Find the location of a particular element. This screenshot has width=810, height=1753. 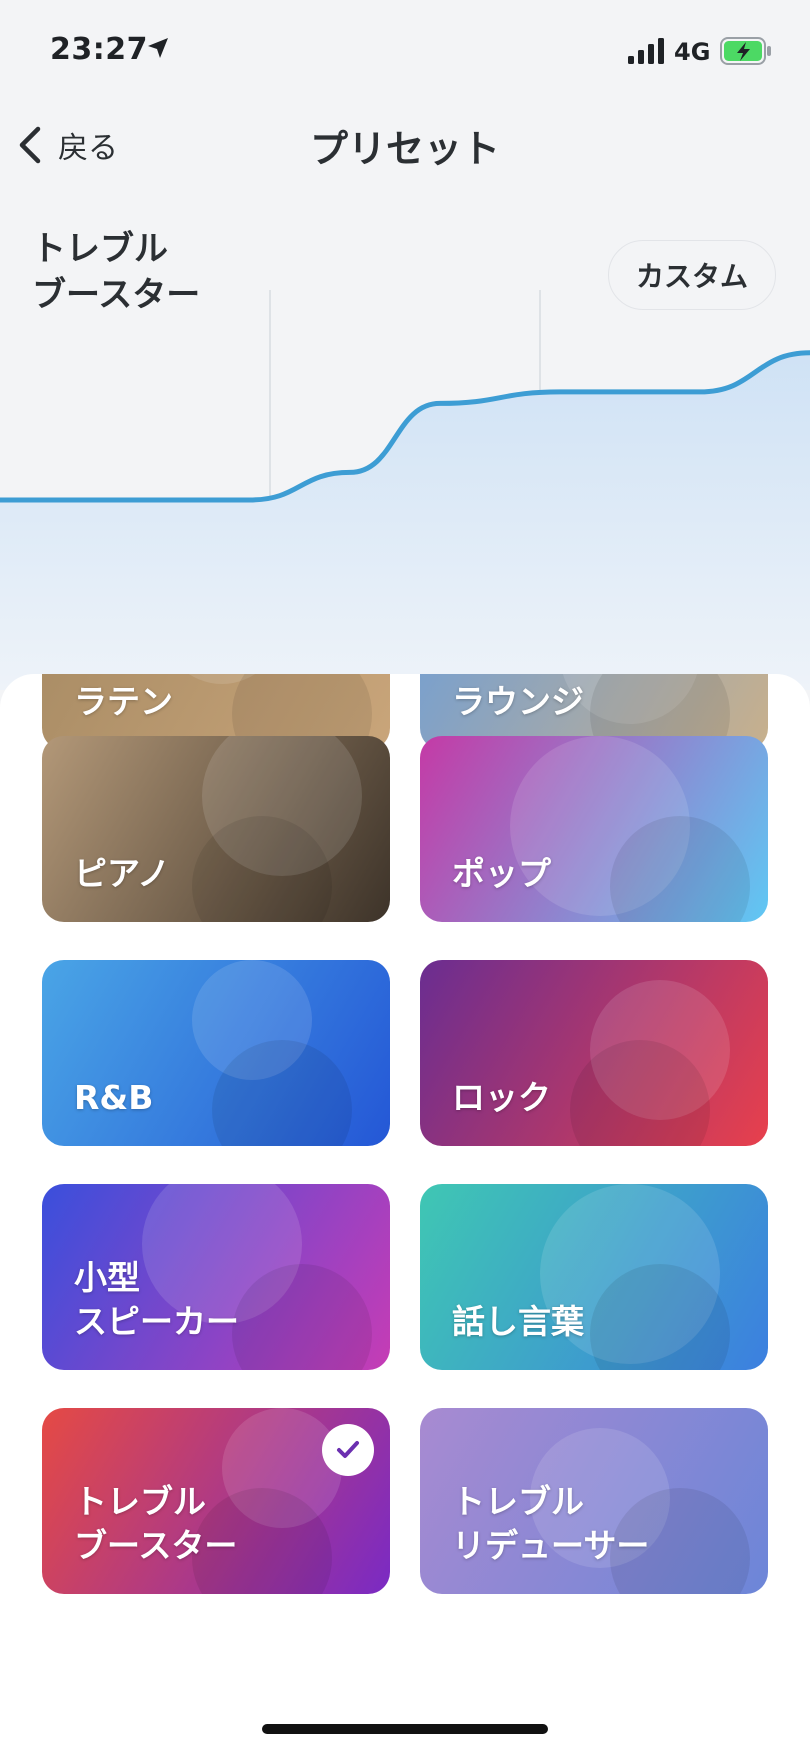

preset-card-label: ポップ is located at coordinates (501, 874).